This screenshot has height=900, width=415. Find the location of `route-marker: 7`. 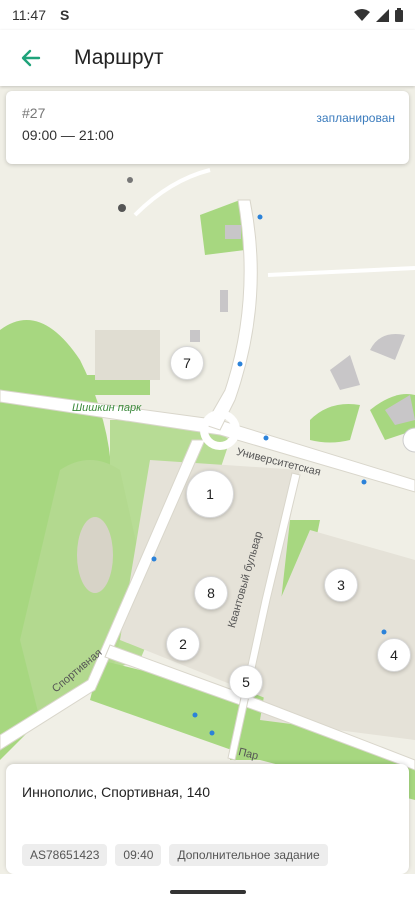

route-marker: 7 is located at coordinates (187, 363).